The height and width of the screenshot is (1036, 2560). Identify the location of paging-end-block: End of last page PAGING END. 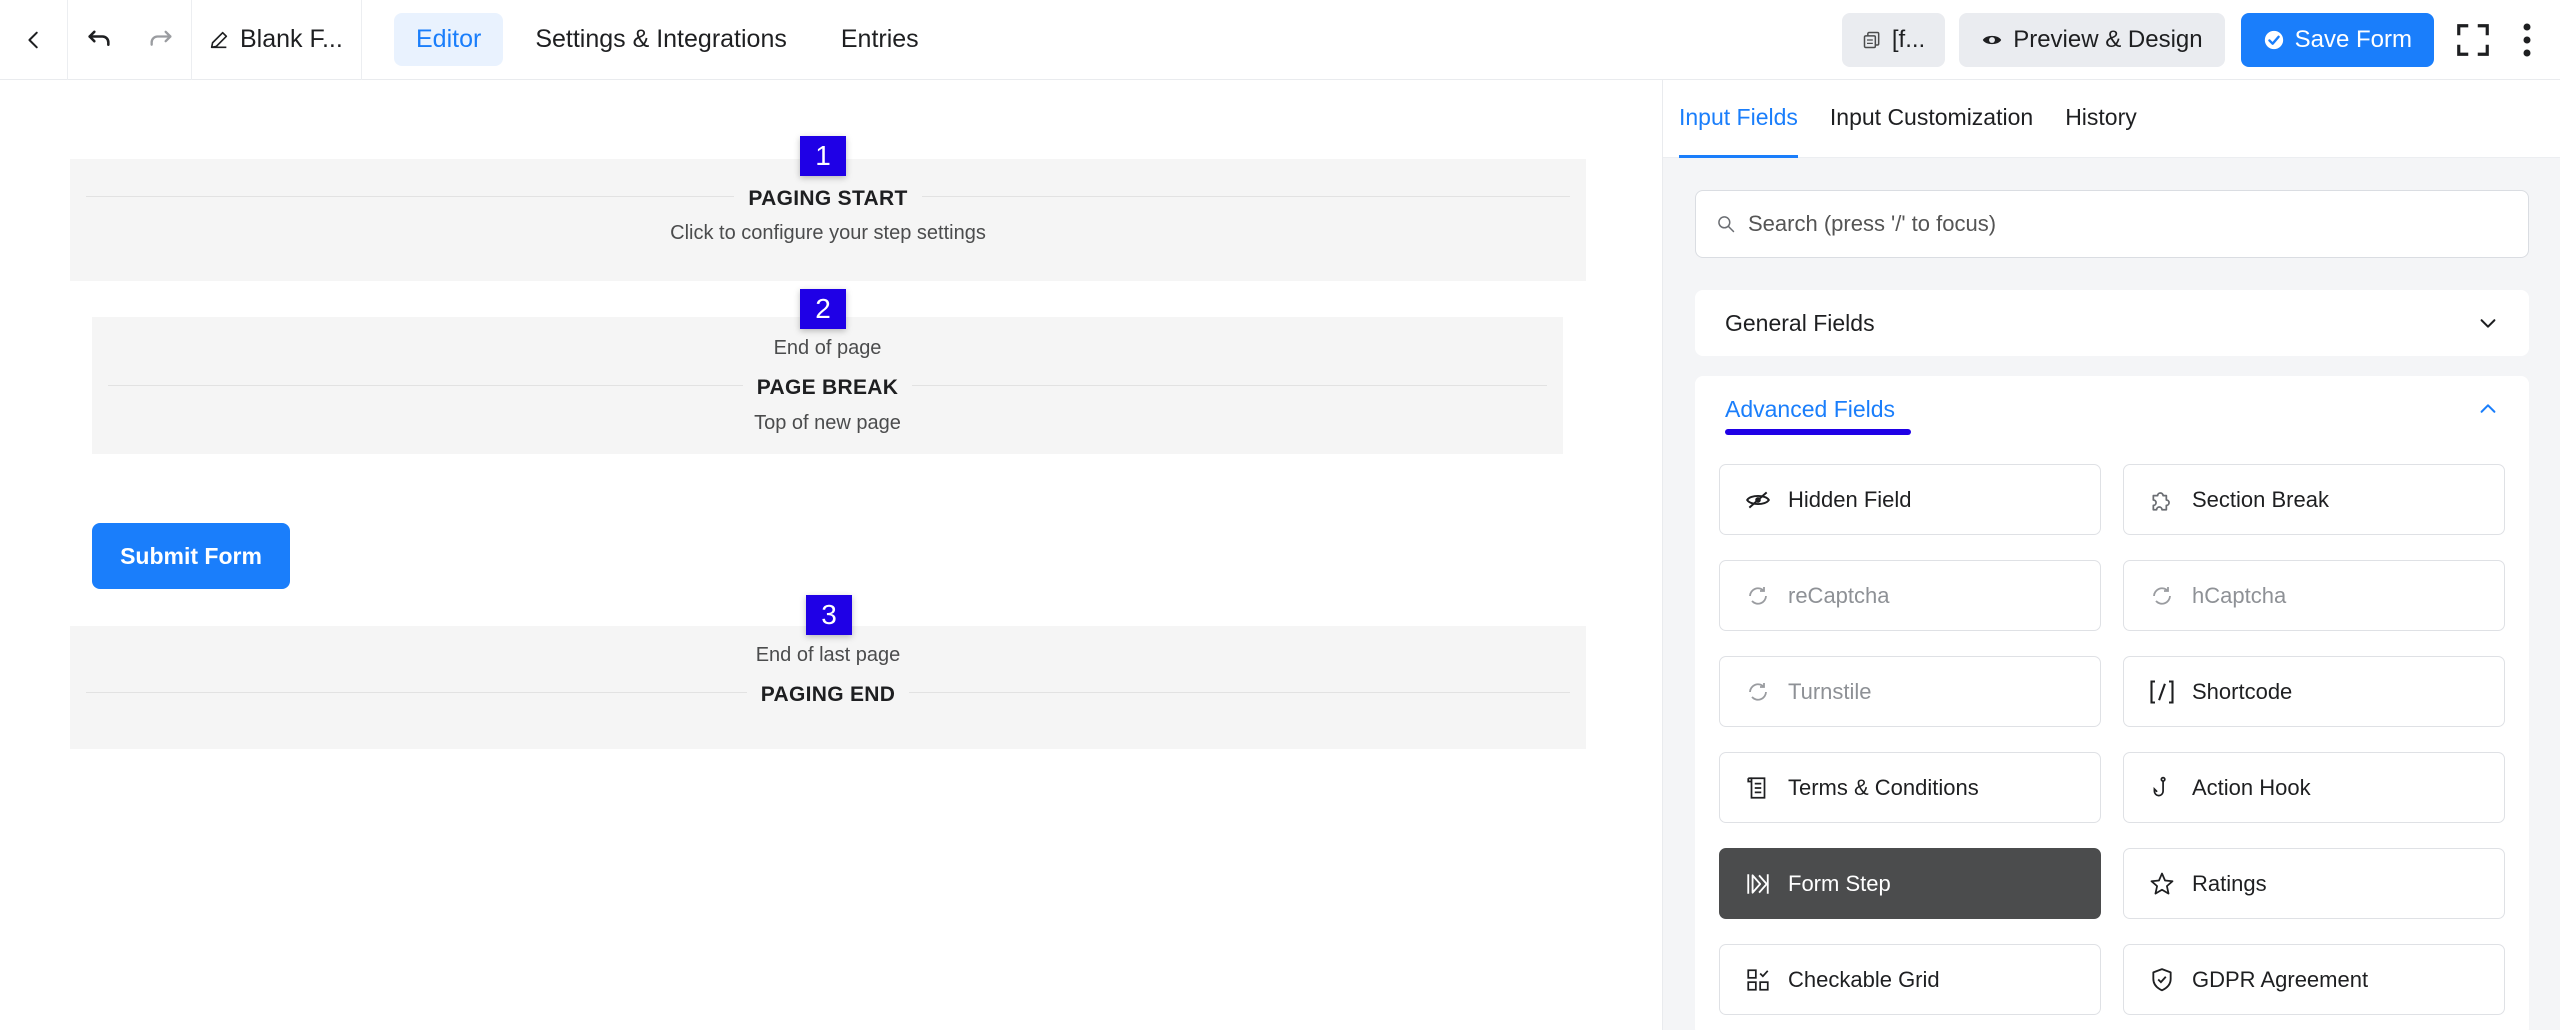
(828, 687).